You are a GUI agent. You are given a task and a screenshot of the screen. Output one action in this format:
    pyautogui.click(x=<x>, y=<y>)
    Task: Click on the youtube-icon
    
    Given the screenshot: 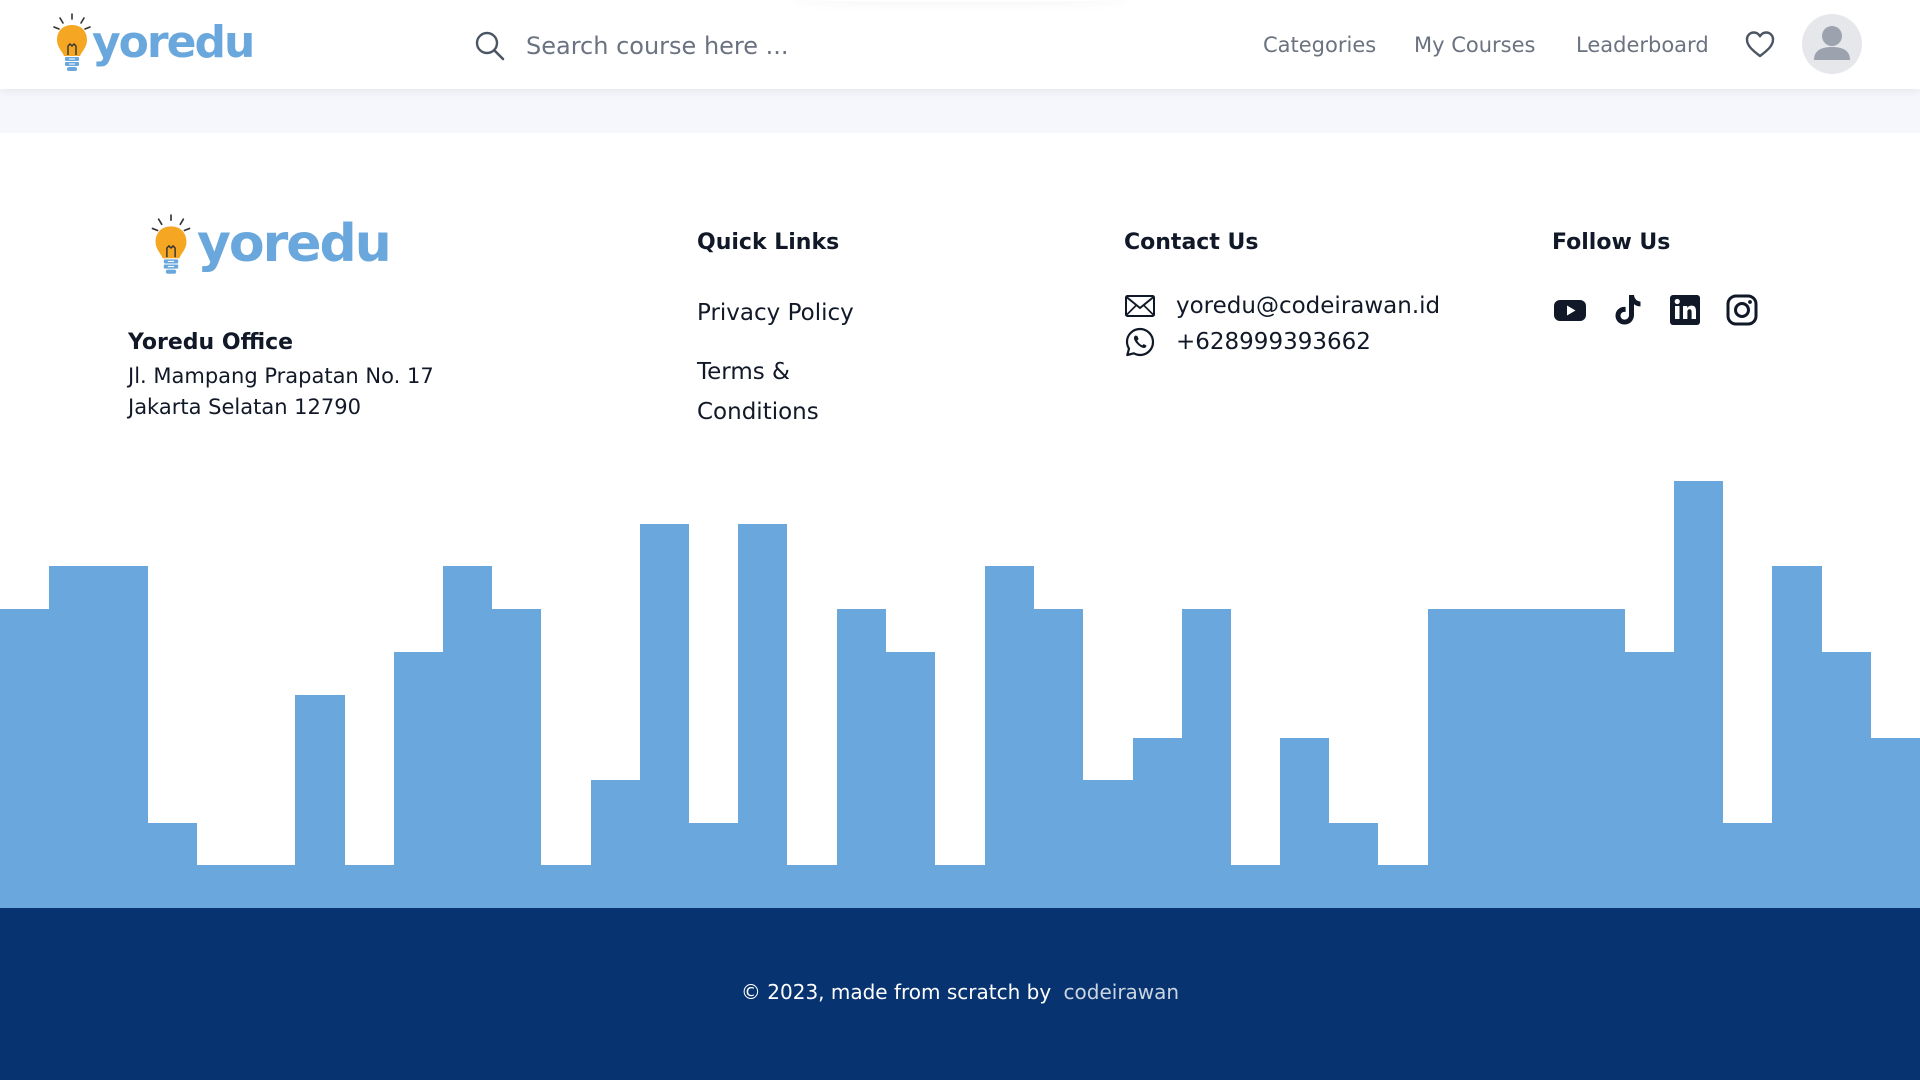 What is the action you would take?
    pyautogui.click(x=1570, y=310)
    